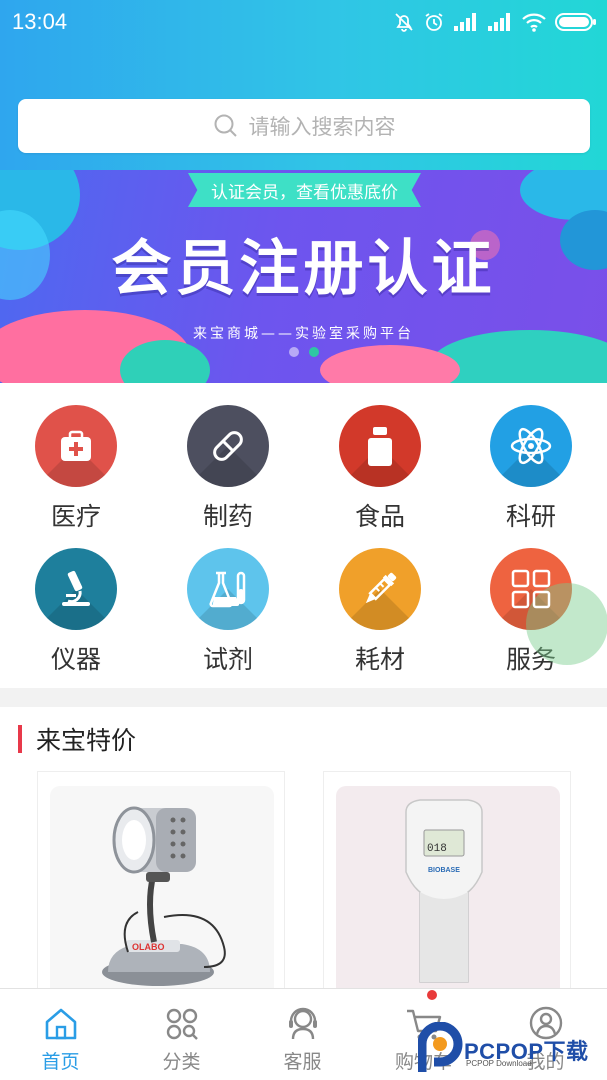  I want to click on search-input: 请输入搜索内容, so click(304, 126).